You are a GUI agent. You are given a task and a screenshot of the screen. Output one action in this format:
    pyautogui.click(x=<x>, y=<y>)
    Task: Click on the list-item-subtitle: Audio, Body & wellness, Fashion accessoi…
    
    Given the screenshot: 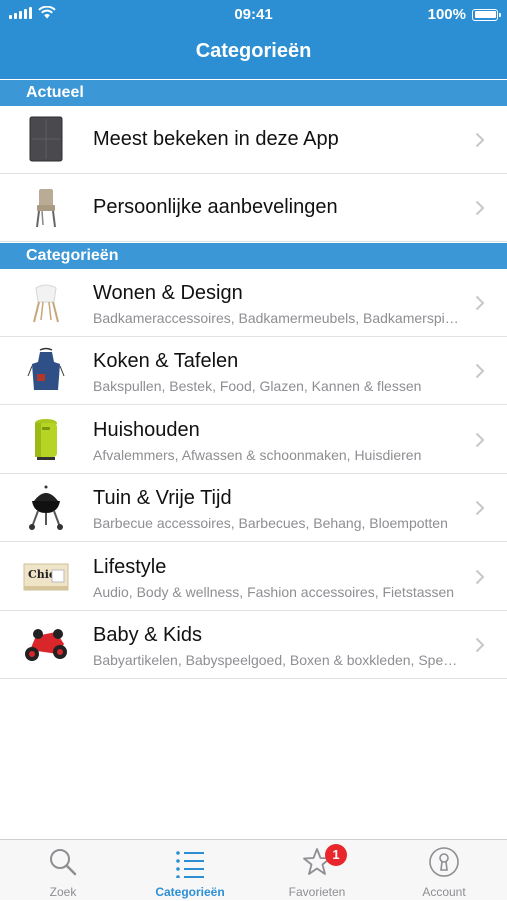 What is the action you would take?
    pyautogui.click(x=274, y=592)
    